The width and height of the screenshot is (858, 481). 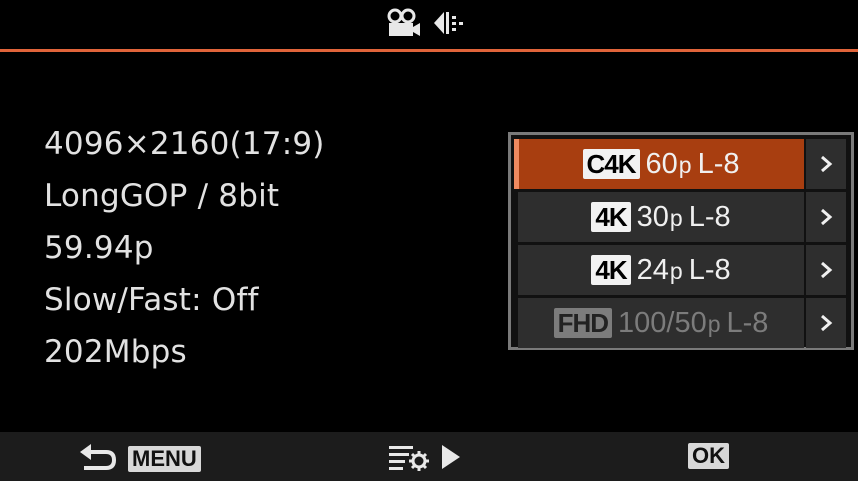 What do you see at coordinates (582, 323) in the screenshot?
I see `resolution-badge: FHD` at bounding box center [582, 323].